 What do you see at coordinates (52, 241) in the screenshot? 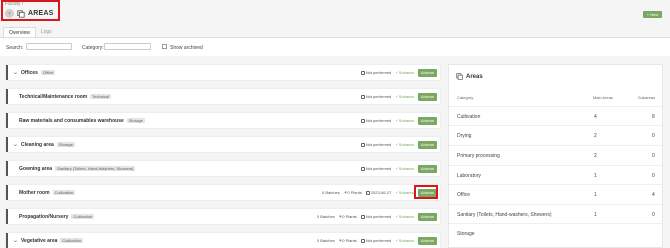
I see `area-name: Vegetative area Cultivation` at bounding box center [52, 241].